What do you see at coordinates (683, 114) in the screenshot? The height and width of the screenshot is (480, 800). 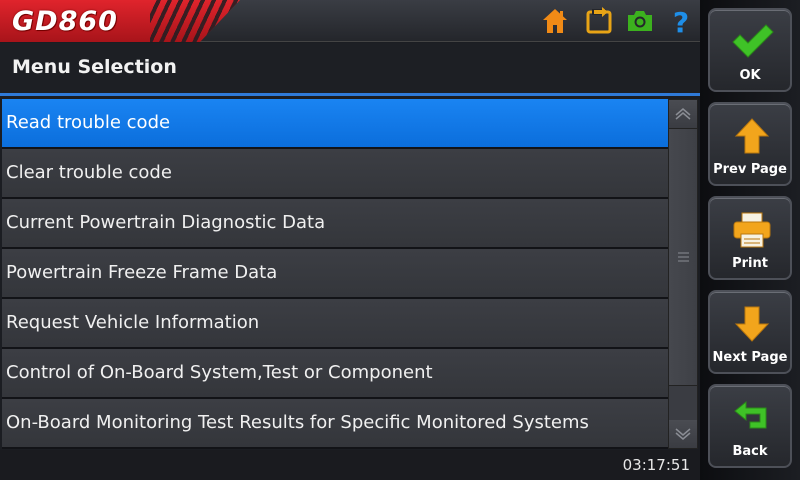 I see `scroll-up-icon` at bounding box center [683, 114].